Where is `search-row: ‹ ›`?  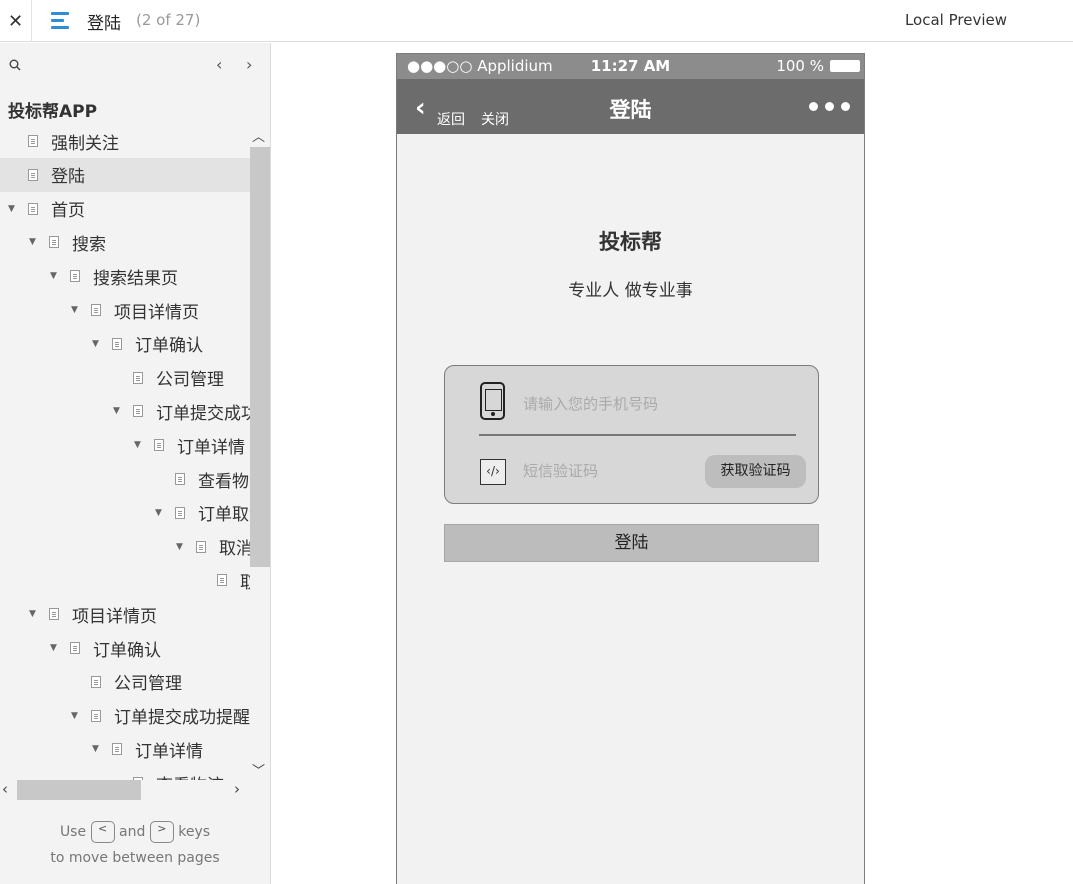
search-row: ‹ › is located at coordinates (135, 65).